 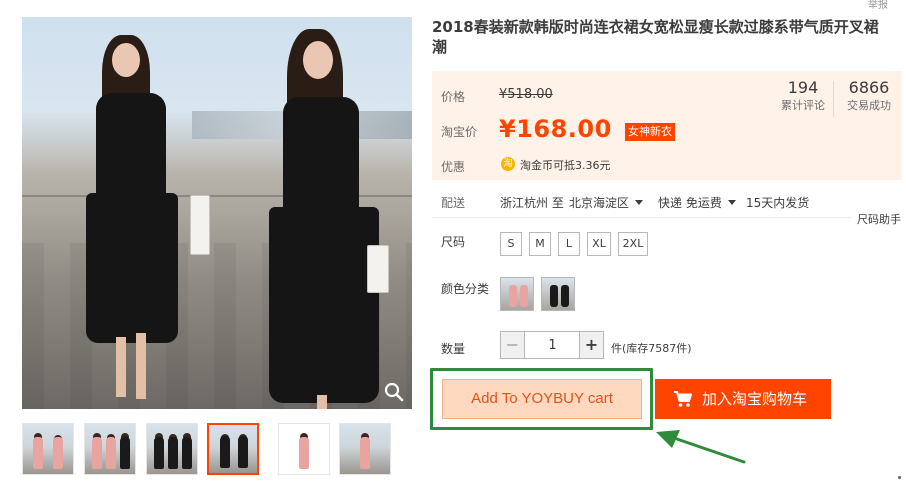 I want to click on shipping-destination: 北京海淀区, so click(x=599, y=203).